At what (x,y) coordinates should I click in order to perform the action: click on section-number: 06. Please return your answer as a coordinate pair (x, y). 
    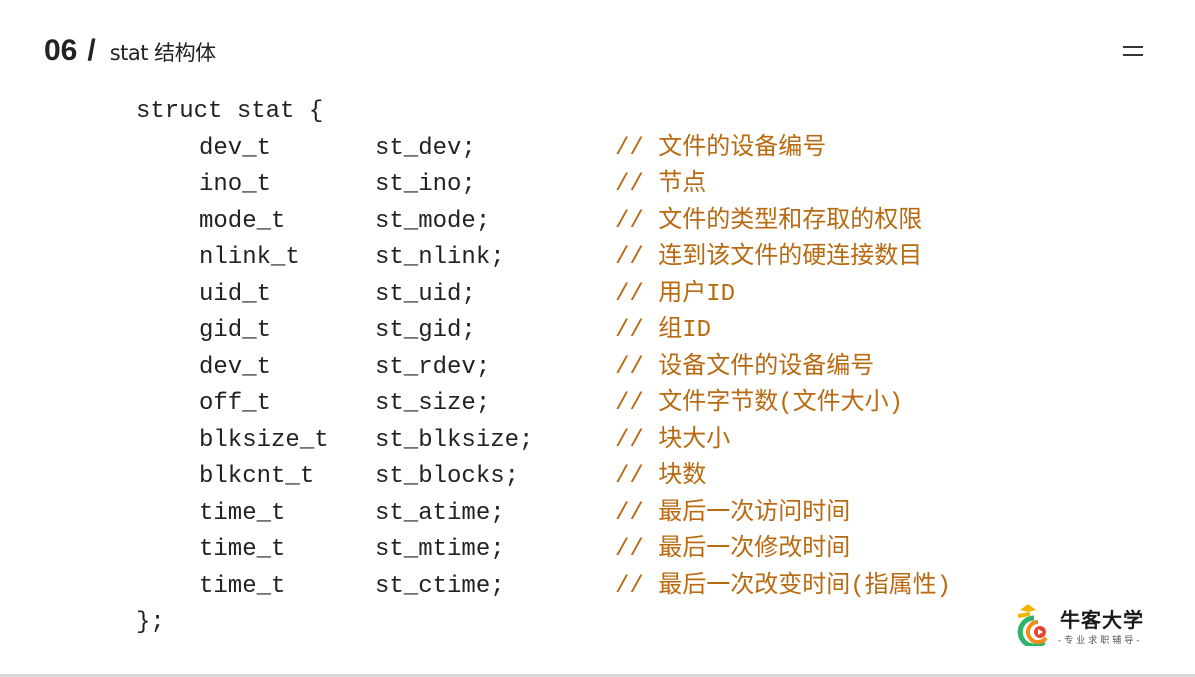
    Looking at the image, I should click on (61, 50).